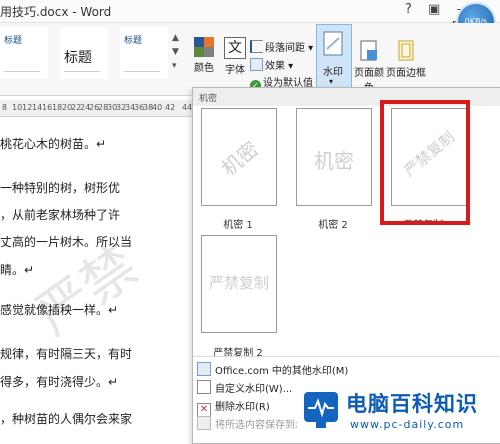  I want to click on watermark-caption: 机密 1, so click(238, 225).